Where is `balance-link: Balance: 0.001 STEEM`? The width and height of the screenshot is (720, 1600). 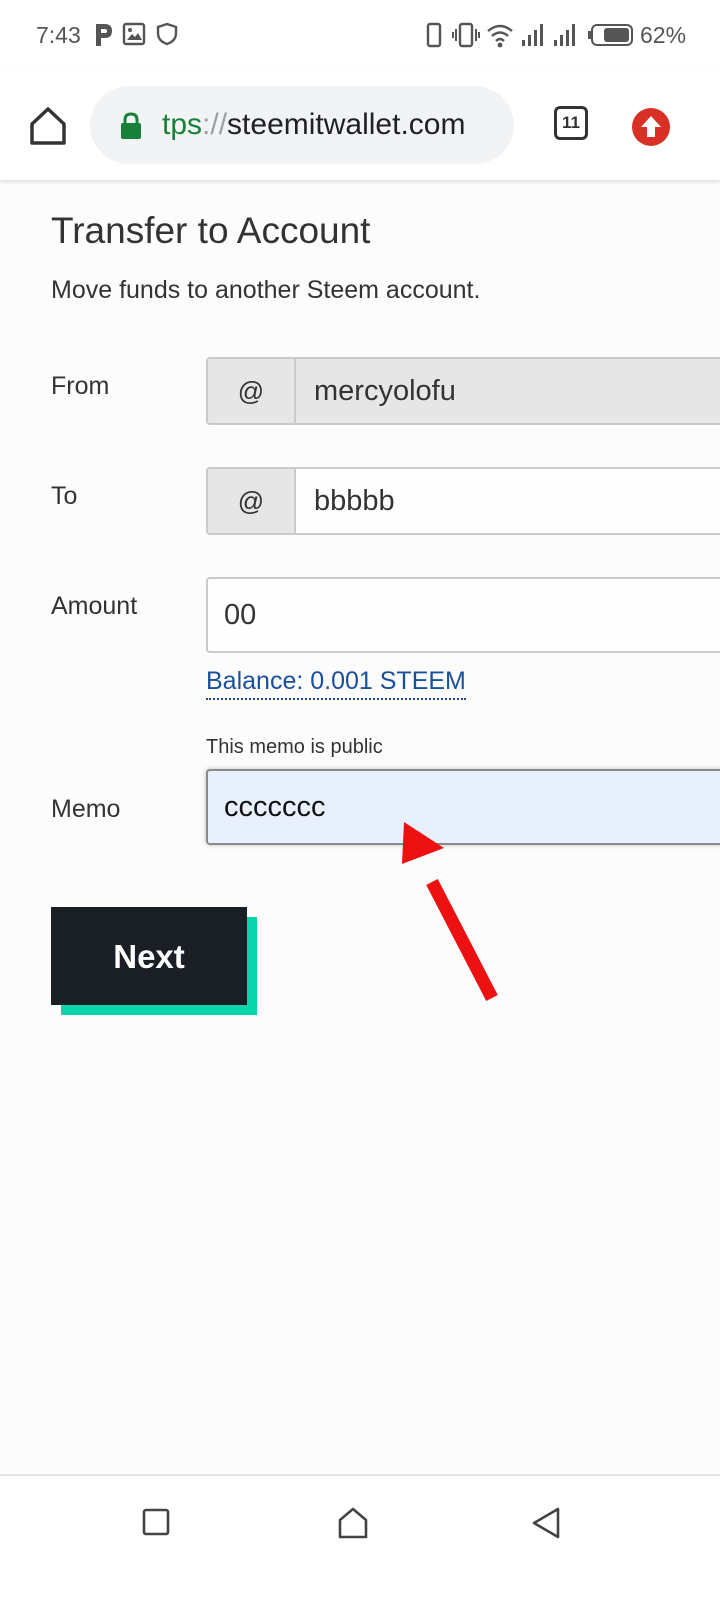 balance-link: Balance: 0.001 STEEM is located at coordinates (336, 683).